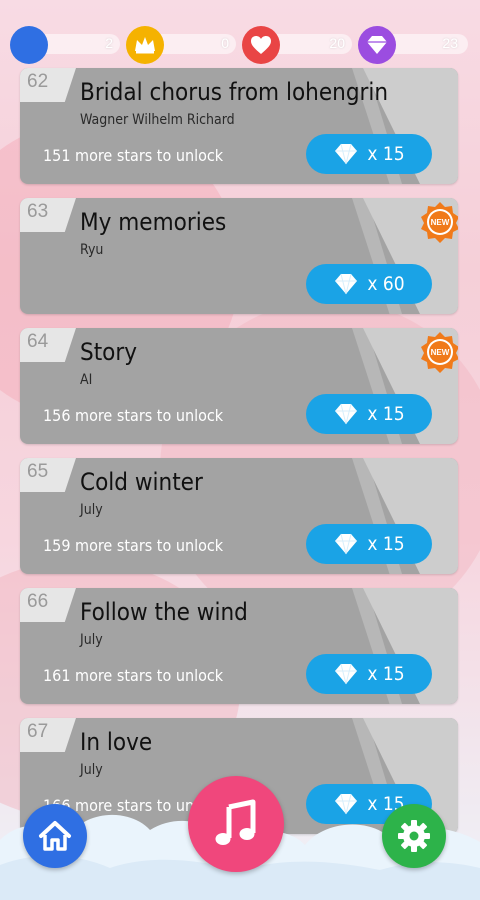 The image size is (480, 900). What do you see at coordinates (225, 43) in the screenshot?
I see `stat-value: 0` at bounding box center [225, 43].